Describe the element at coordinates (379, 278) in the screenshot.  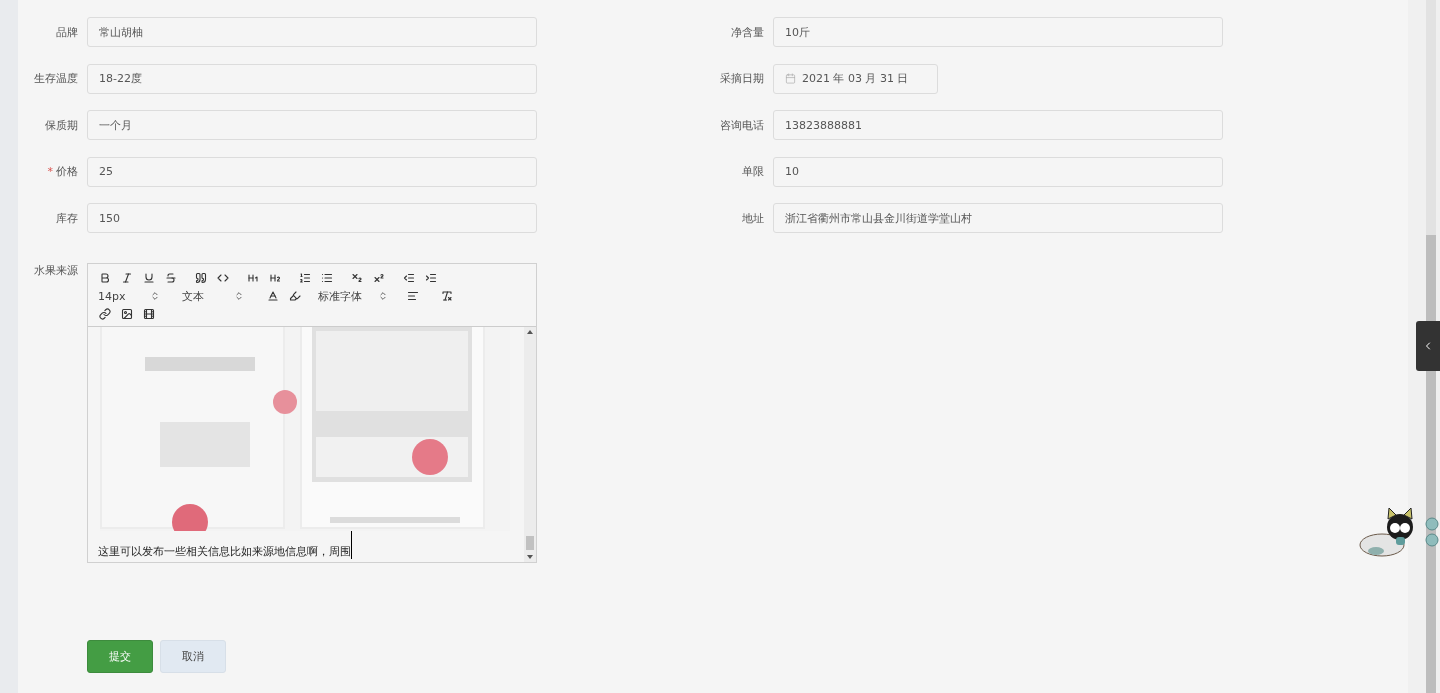
I see `superscript-icon` at that location.